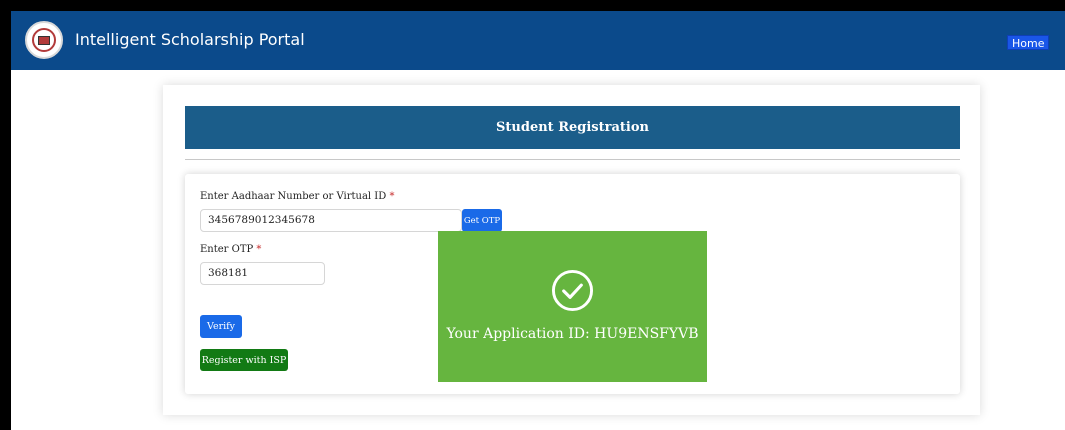 This screenshot has width=1065, height=430. What do you see at coordinates (227, 249) in the screenshot?
I see `otp-label-text: Enter OTP` at bounding box center [227, 249].